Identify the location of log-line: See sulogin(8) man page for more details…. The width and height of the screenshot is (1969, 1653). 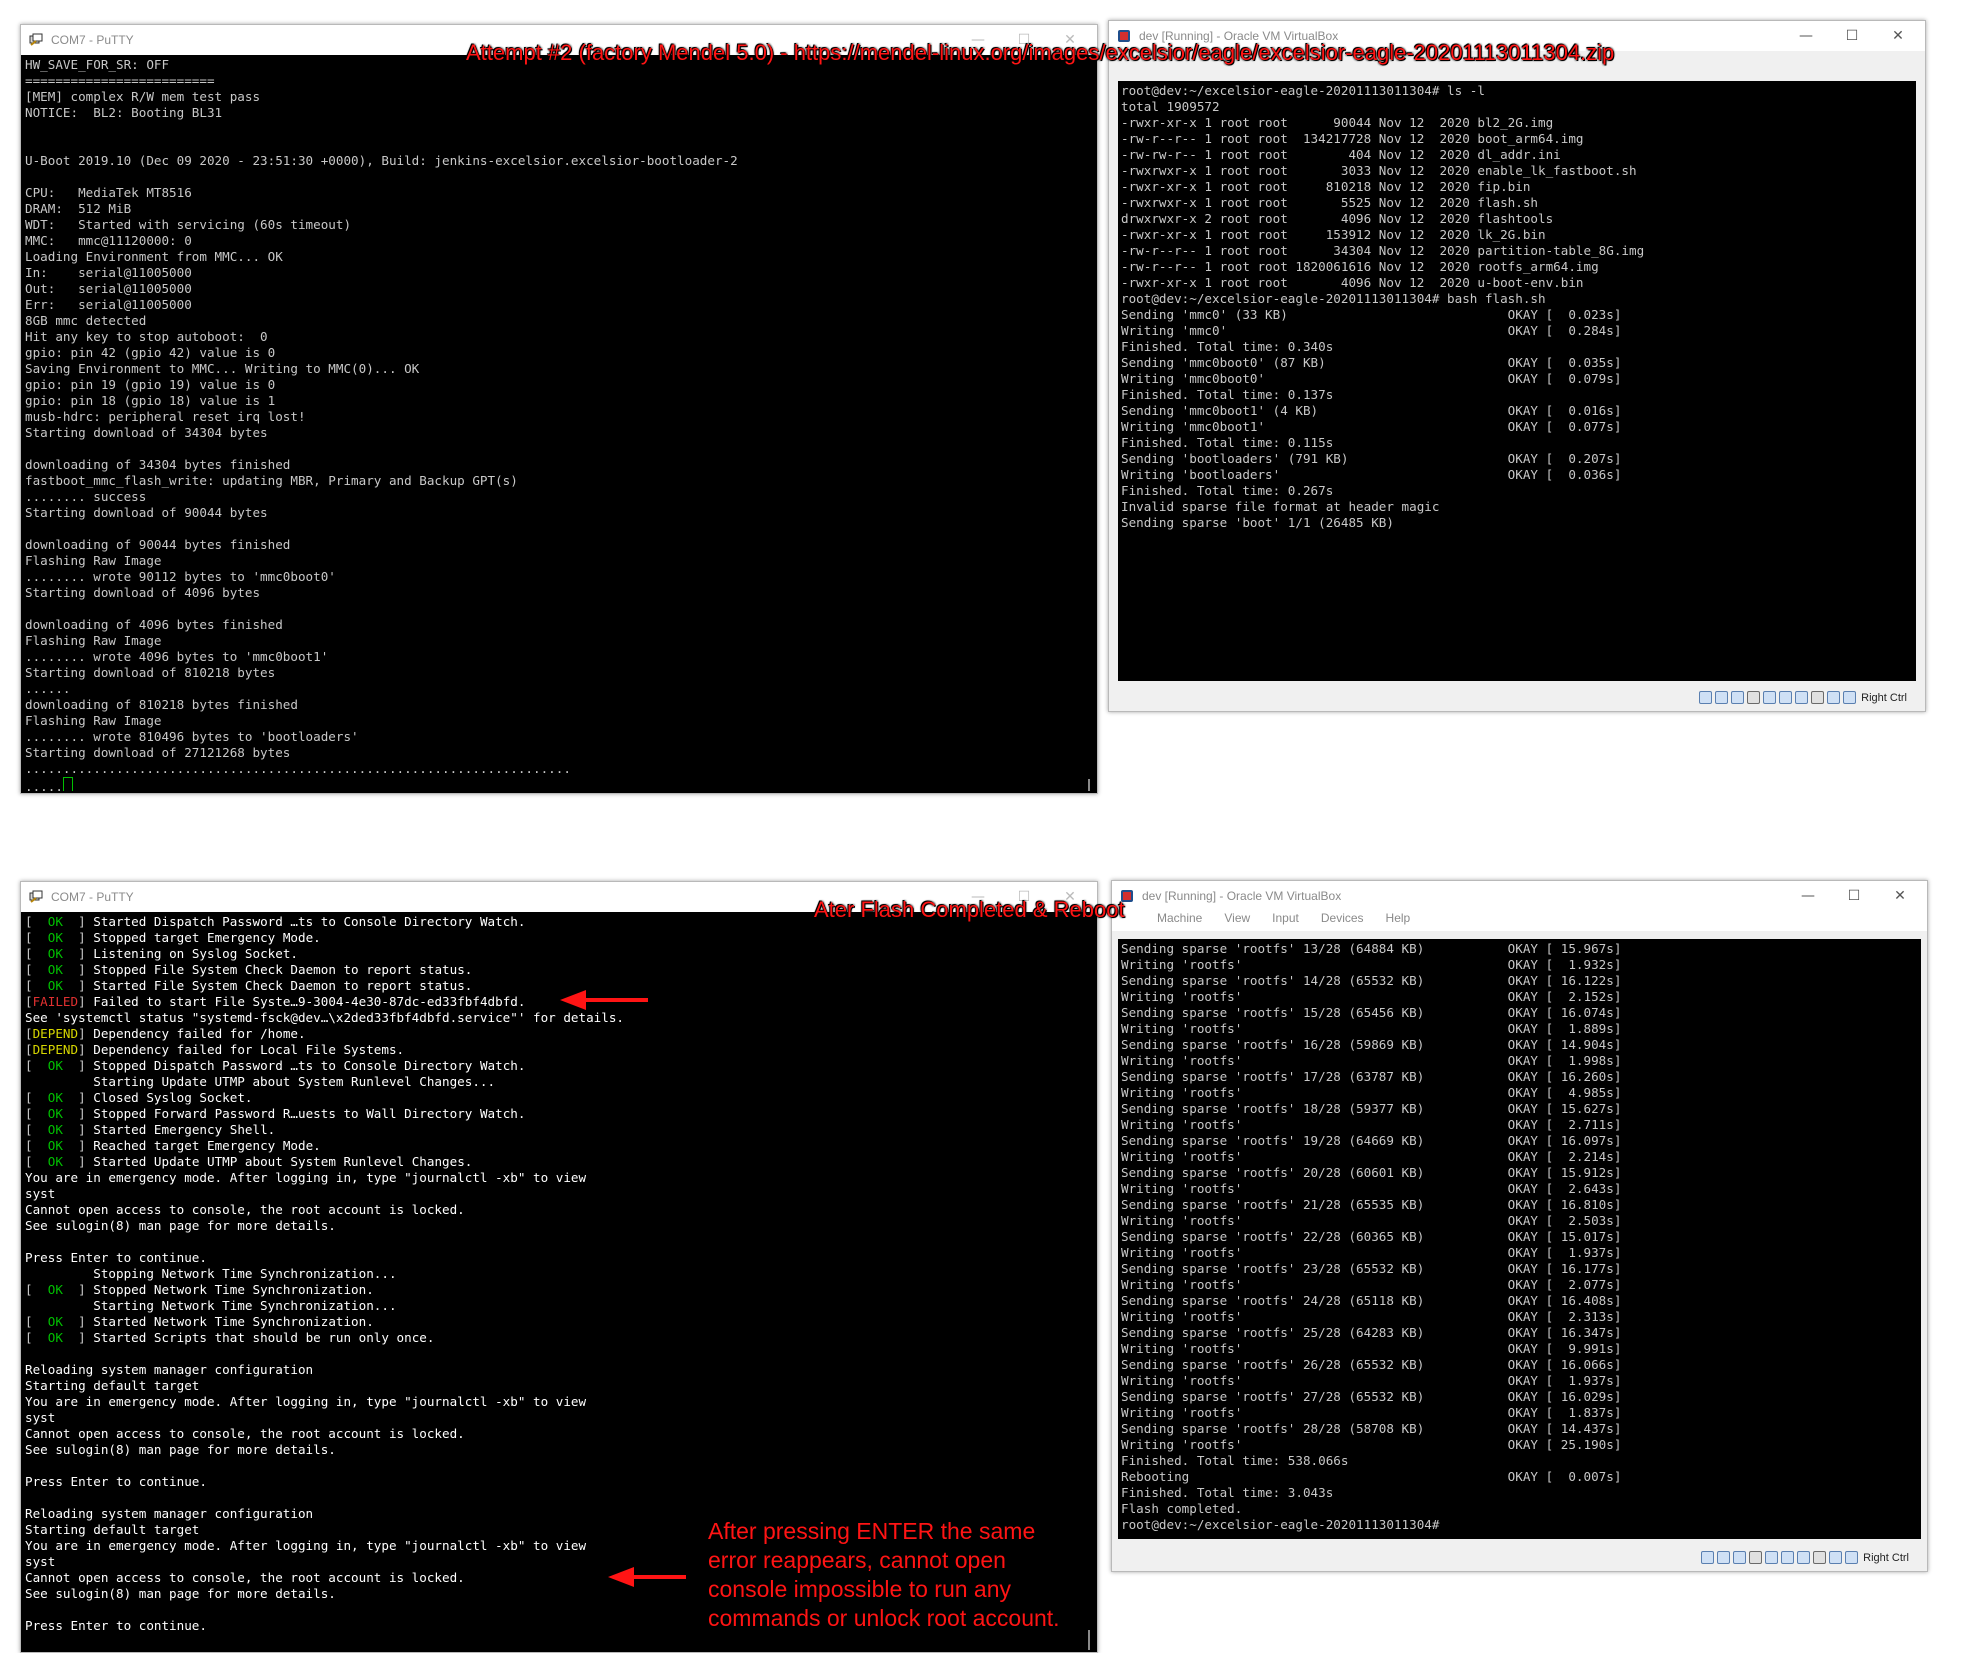
(180, 1449).